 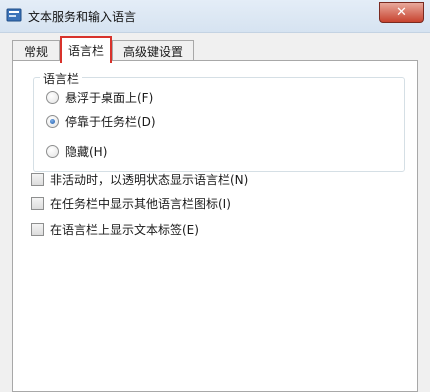 I want to click on window-title: 文本服务和输入语言, so click(x=82, y=17).